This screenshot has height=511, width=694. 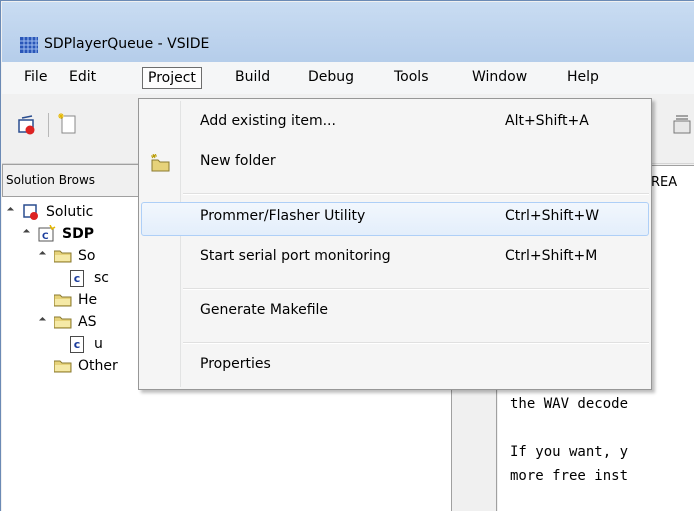 What do you see at coordinates (68, 124) in the screenshot?
I see `new-file-icon` at bounding box center [68, 124].